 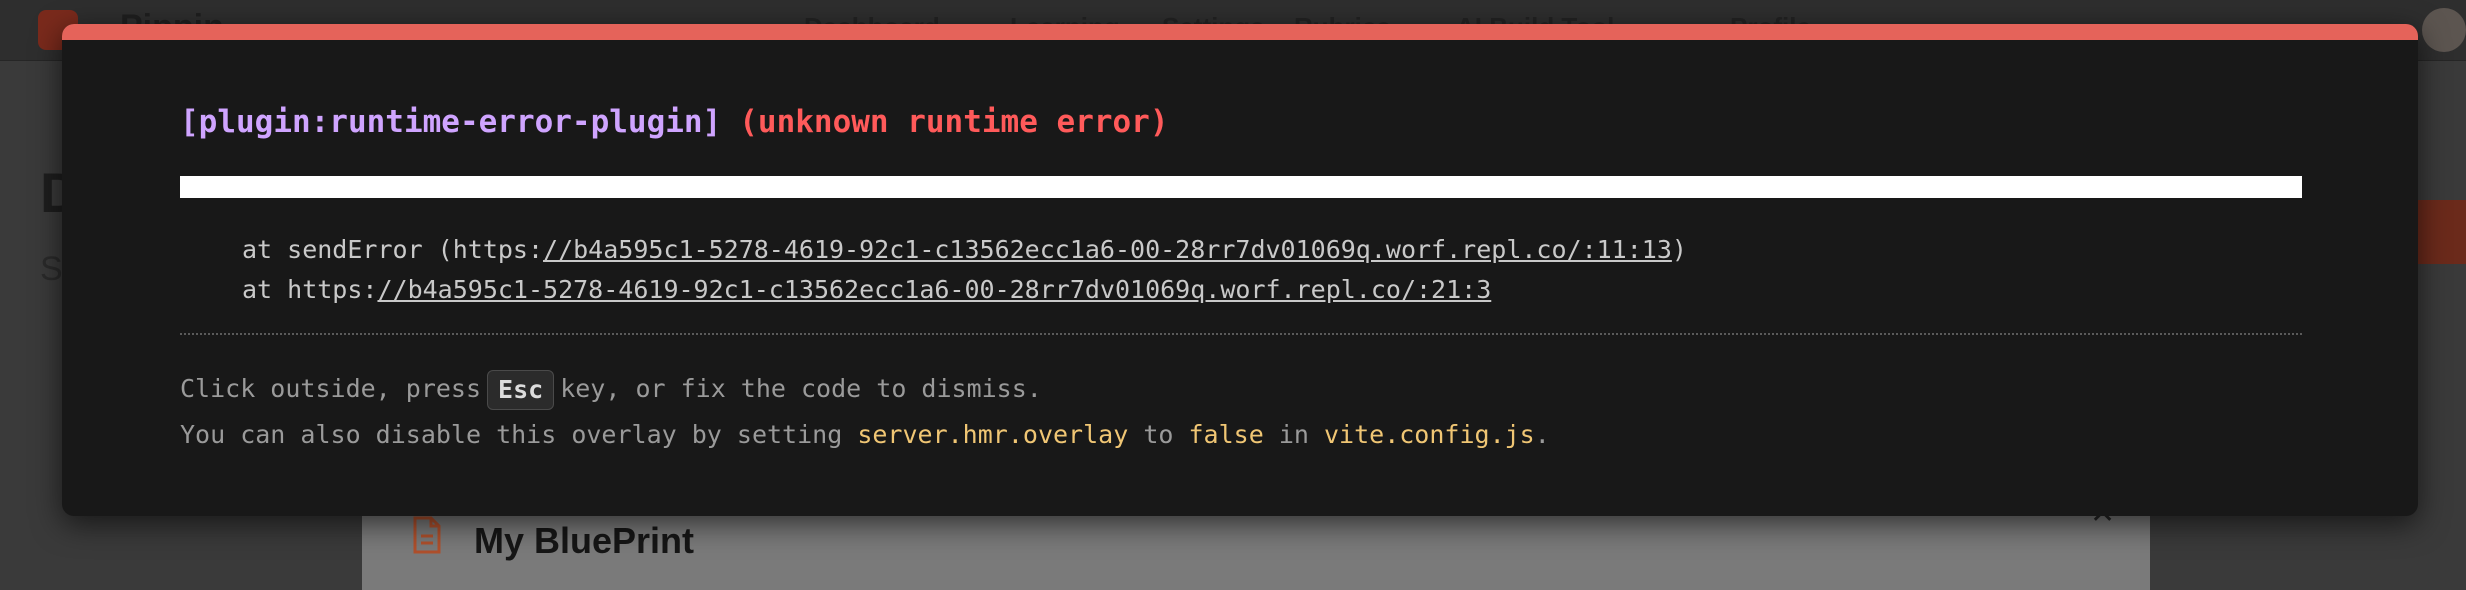 What do you see at coordinates (451, 122) in the screenshot?
I see `error-plugin: [plugin:runtime-error-plugin]` at bounding box center [451, 122].